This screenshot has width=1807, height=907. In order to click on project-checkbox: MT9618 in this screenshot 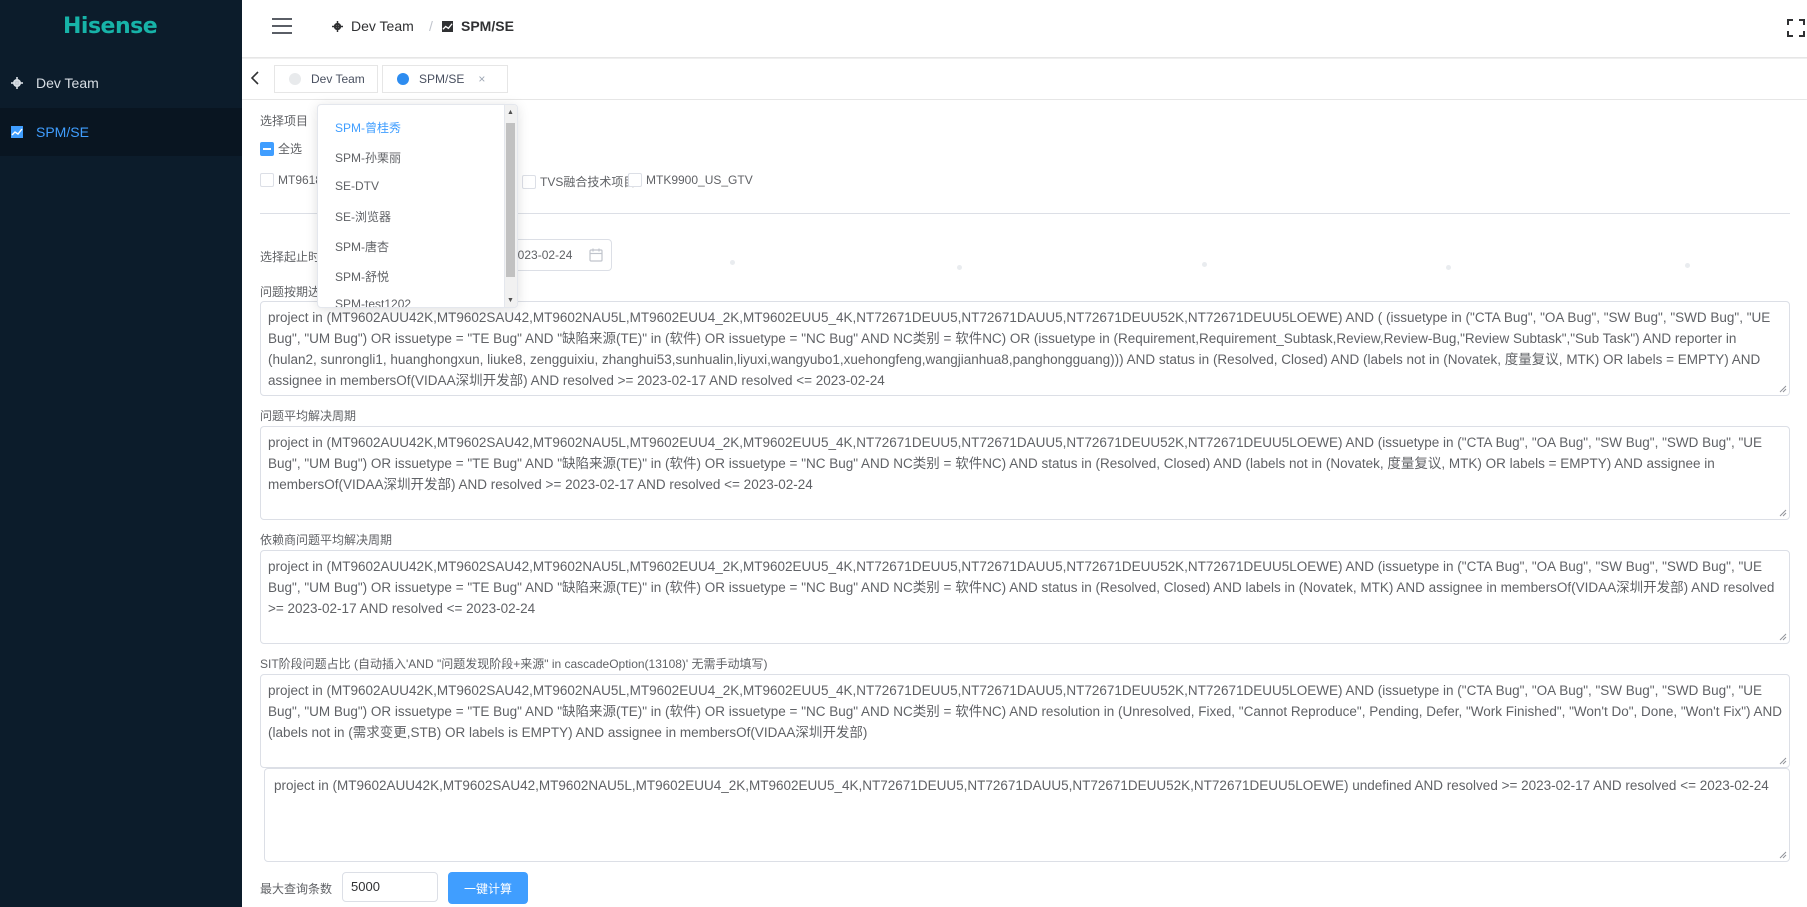, I will do `click(291, 180)`.